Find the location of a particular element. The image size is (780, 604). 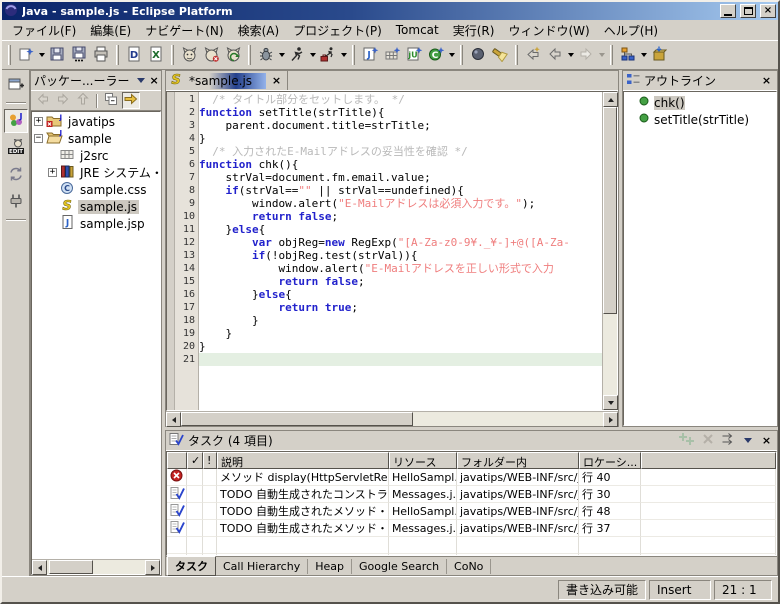

column-header-!: ! is located at coordinates (210, 460).